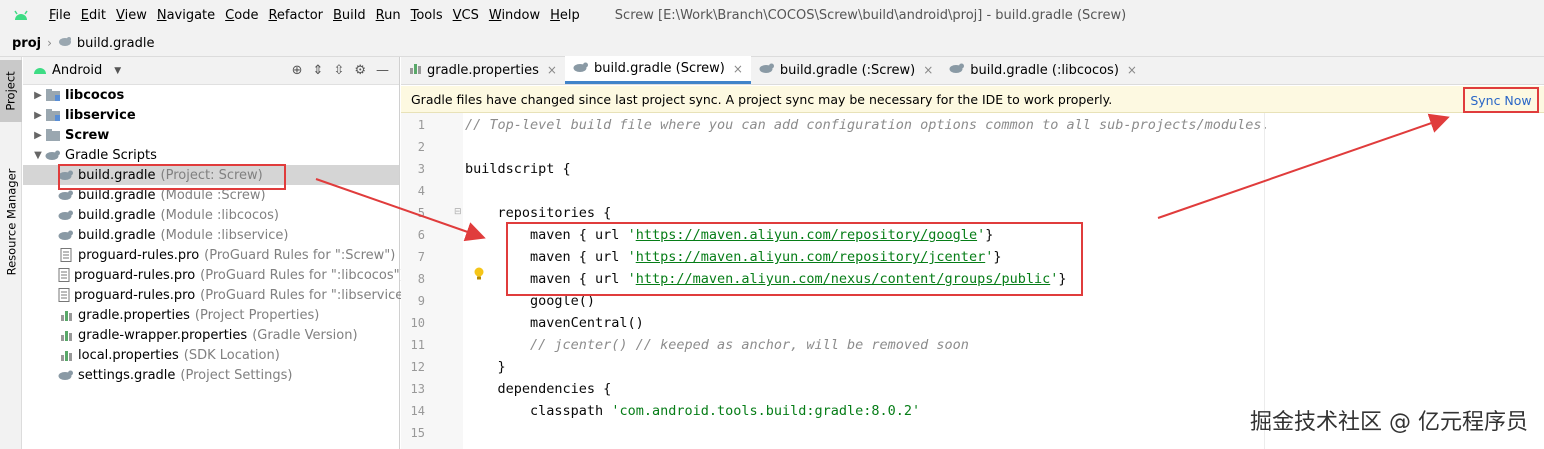  Describe the element at coordinates (1303, 166) in the screenshot. I see `arrow-to-sync-now` at that location.